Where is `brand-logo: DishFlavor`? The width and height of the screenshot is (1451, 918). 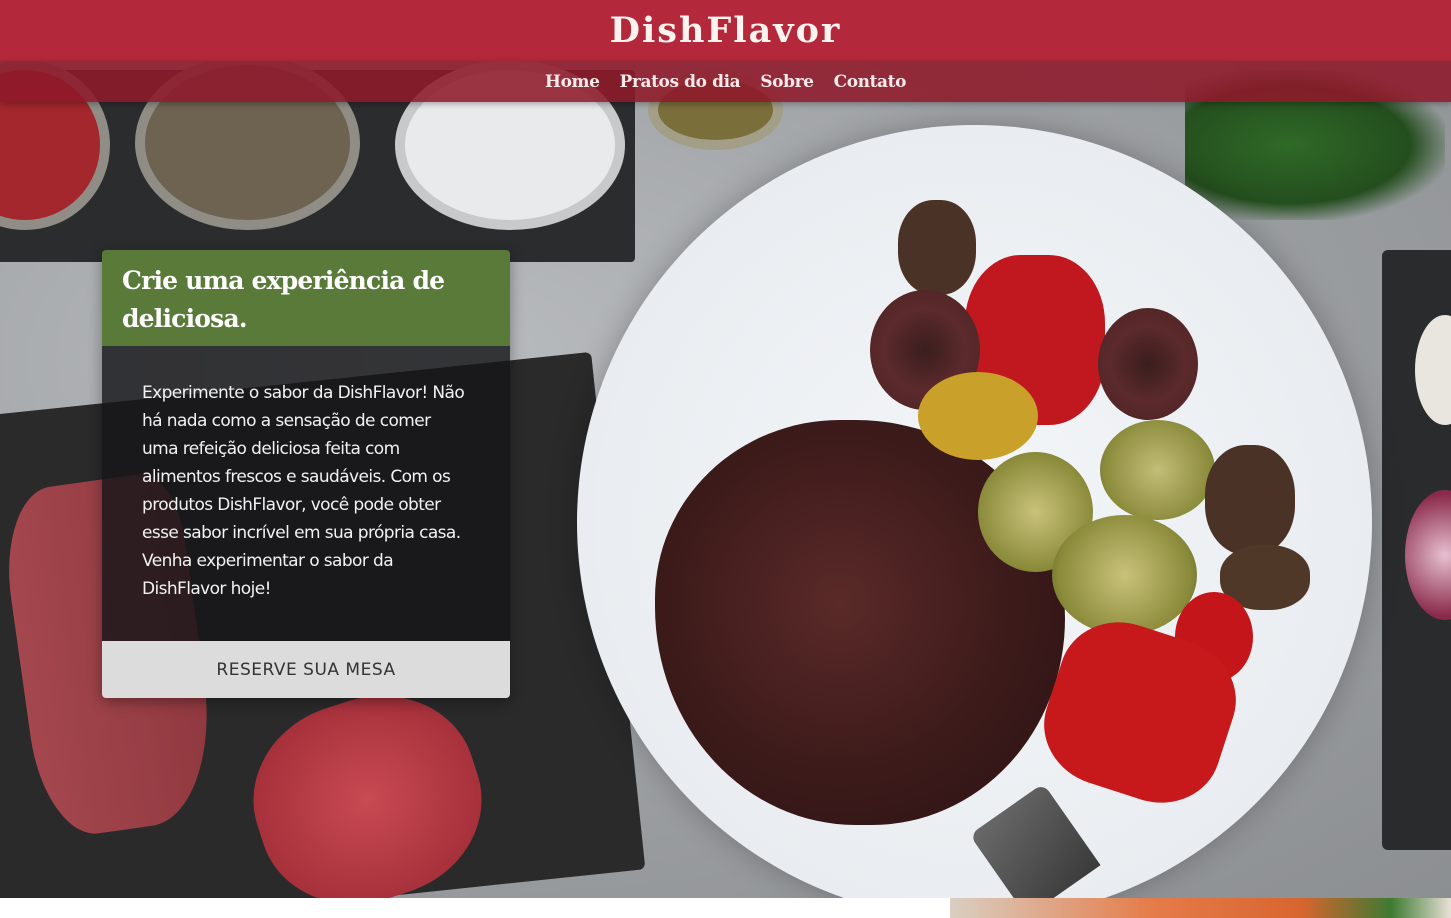 brand-logo: DishFlavor is located at coordinates (726, 30).